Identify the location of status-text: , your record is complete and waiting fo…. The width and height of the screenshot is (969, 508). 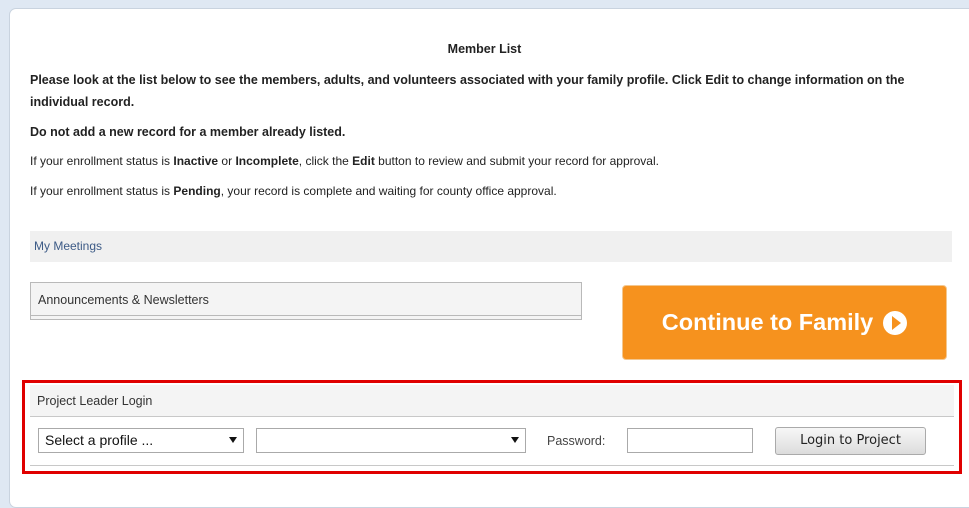
(388, 191).